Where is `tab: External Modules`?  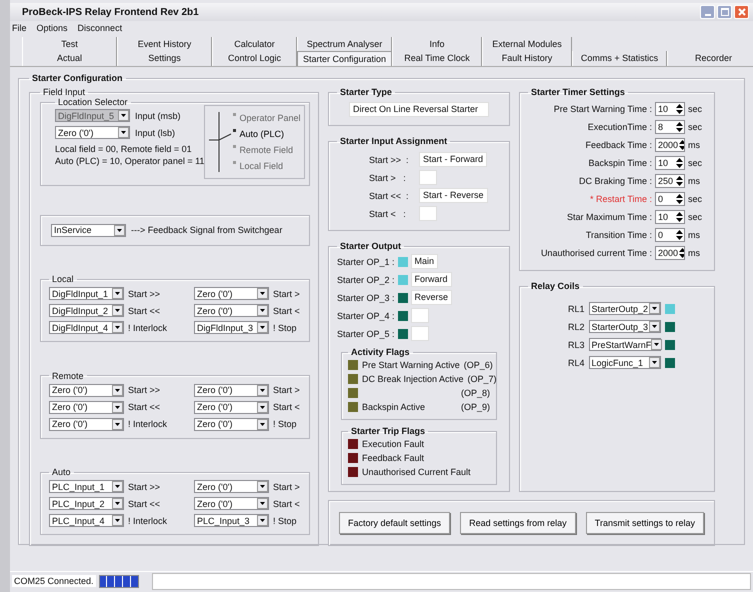 tab: External Modules is located at coordinates (527, 44).